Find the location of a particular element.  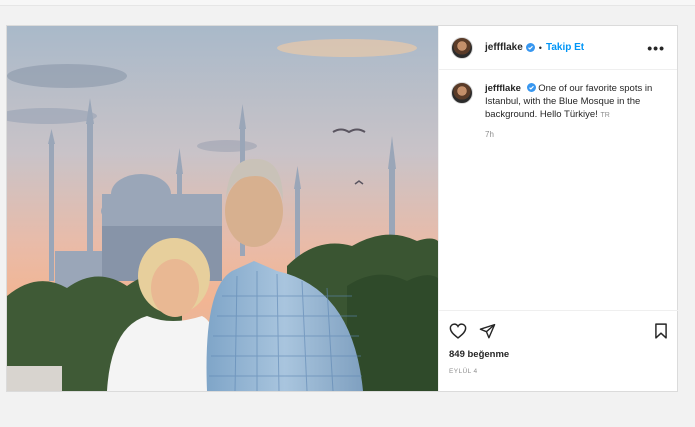

more-options-icon: ••• is located at coordinates (656, 48).